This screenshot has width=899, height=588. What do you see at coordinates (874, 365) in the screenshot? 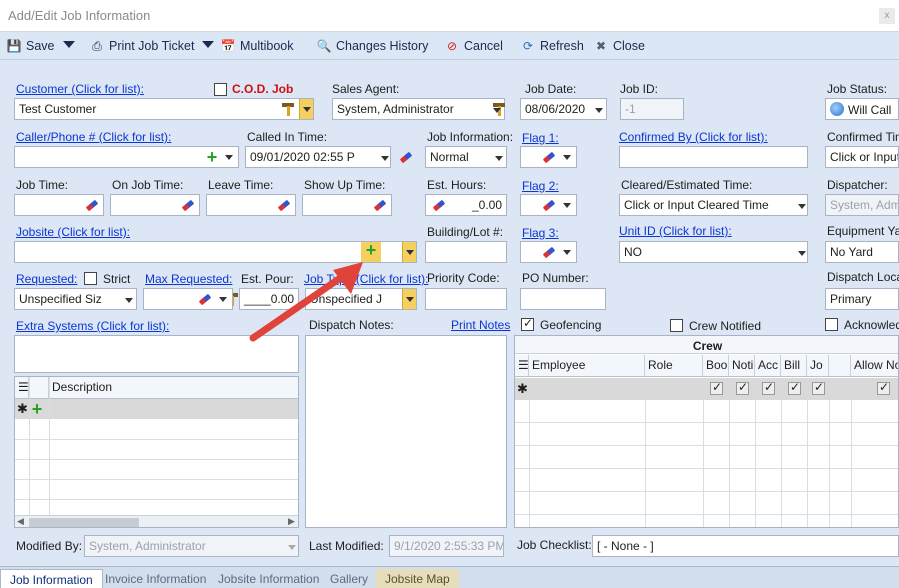
I see `crew-col-allow: Allow No` at bounding box center [874, 365].